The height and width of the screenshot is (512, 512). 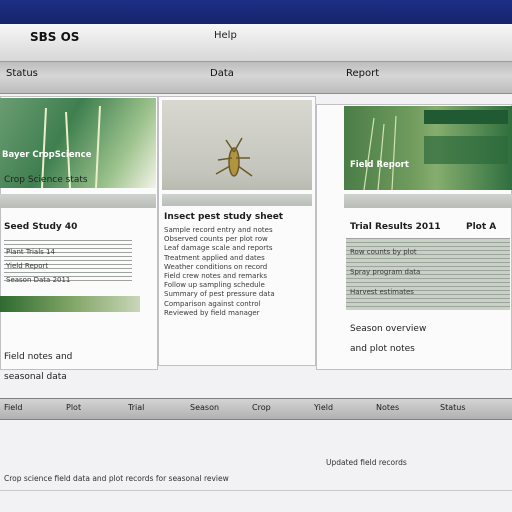 What do you see at coordinates (395, 227) in the screenshot?
I see `card-heading: Trial Results 2011` at bounding box center [395, 227].